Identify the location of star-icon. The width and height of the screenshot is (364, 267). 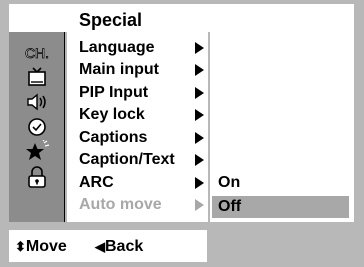
(37, 151).